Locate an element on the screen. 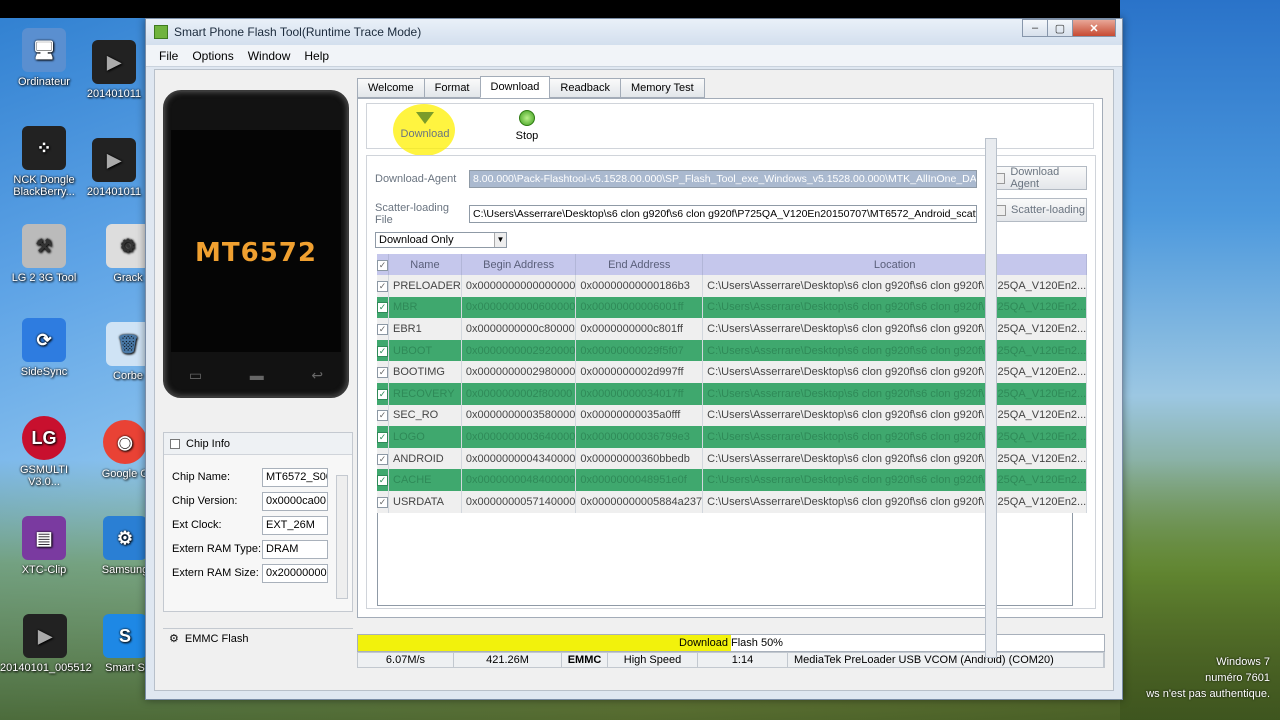 Image resolution: width=1280 pixels, height=720 pixels. partition-name: RECOVERY is located at coordinates (425, 393).